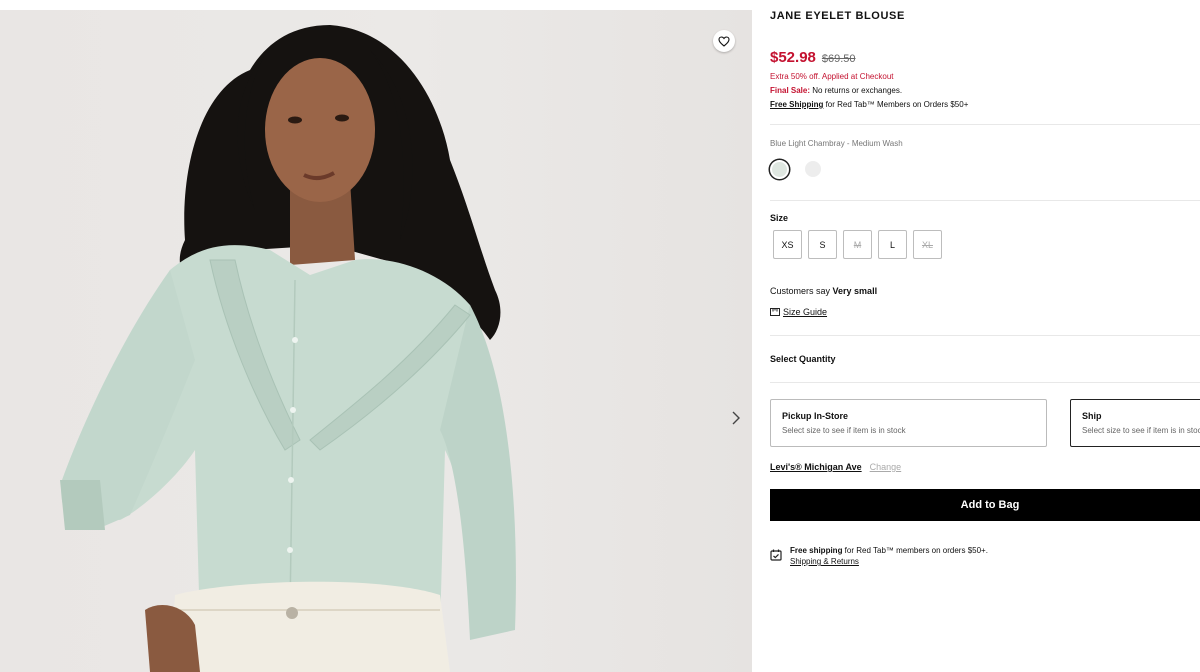 The width and height of the screenshot is (1200, 672). What do you see at coordinates (801, 291) in the screenshot?
I see `fit-prefix: Customers say` at bounding box center [801, 291].